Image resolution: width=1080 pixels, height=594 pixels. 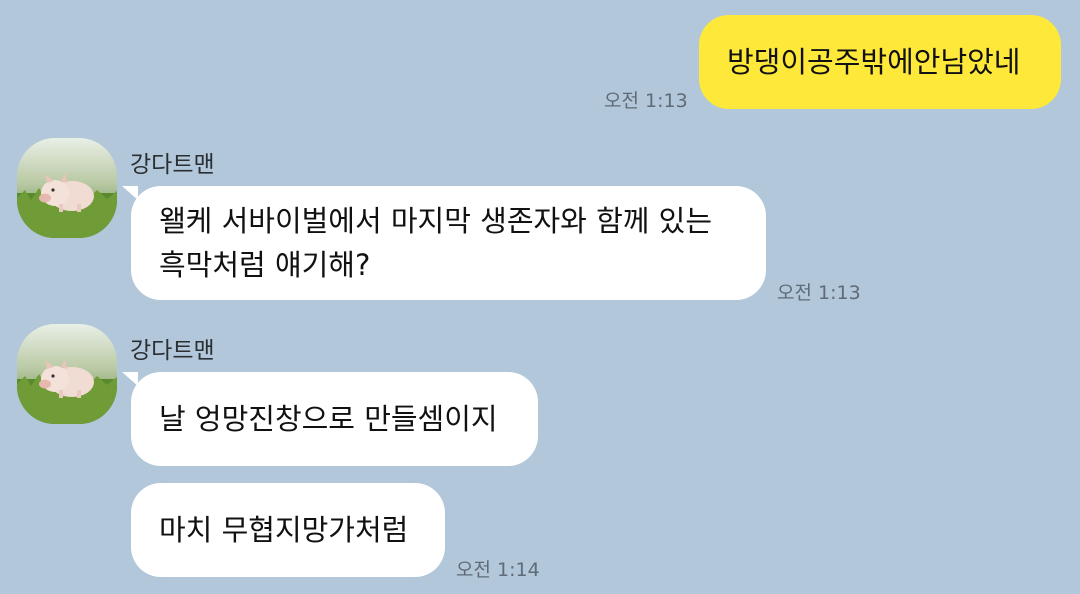 I want to click on their-message-bubble: 왤케 서바이벌에서 마지막 생존자와 함께 있는 흑막처럼 얘기해?, so click(x=448, y=243).